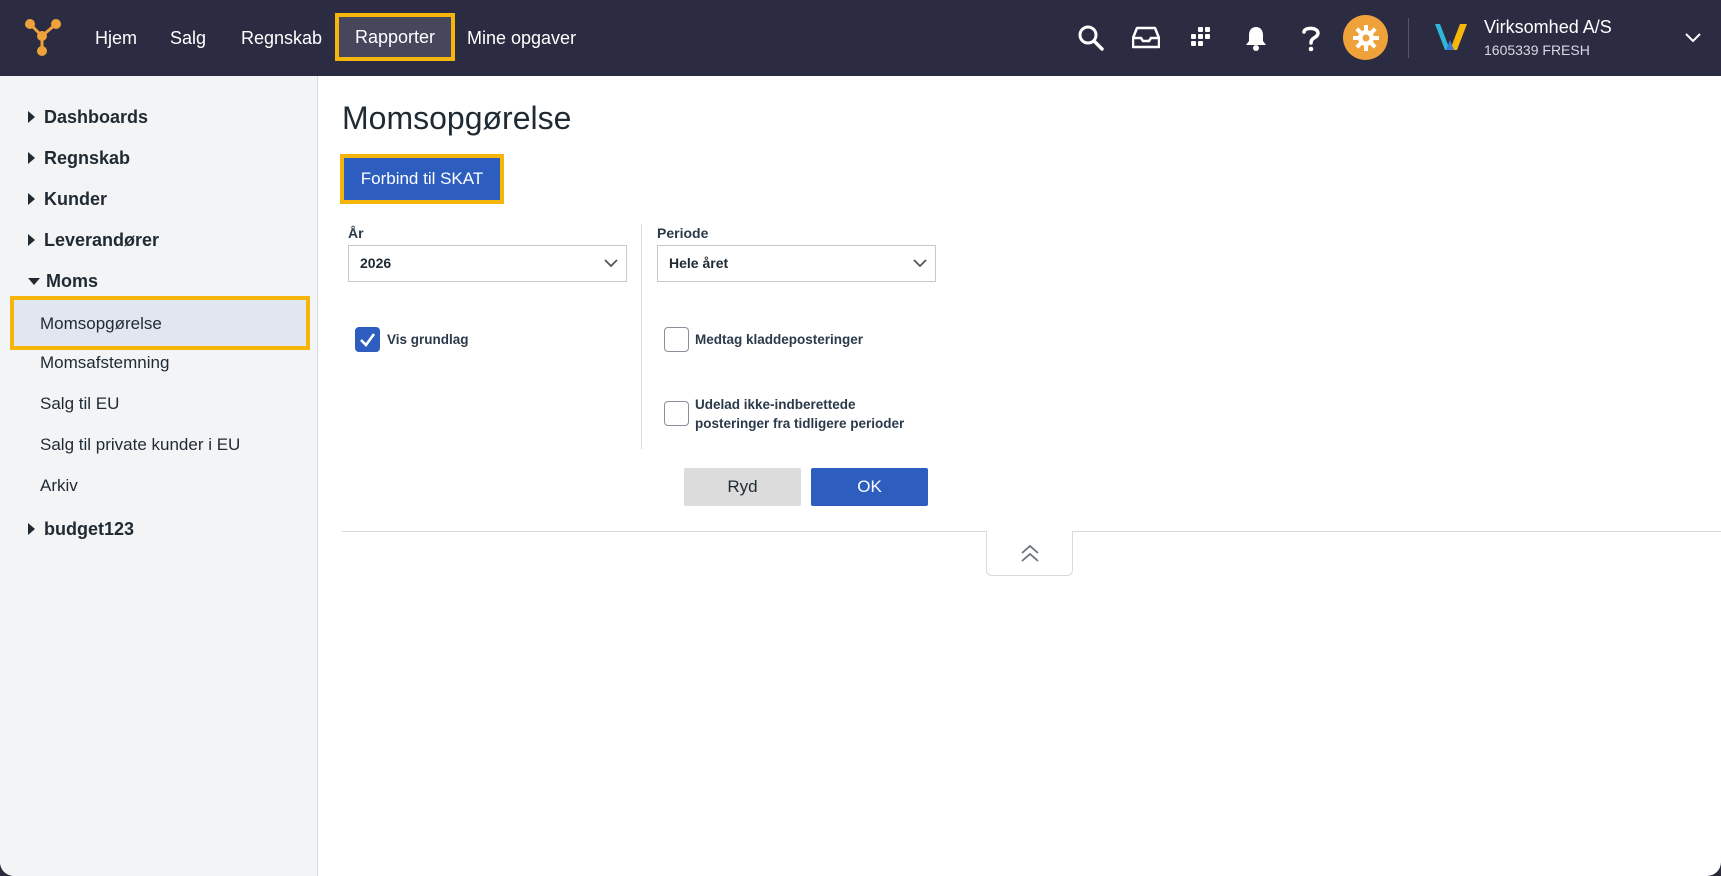 This screenshot has height=876, width=1721. What do you see at coordinates (676, 413) in the screenshot?
I see `udelad-checkbox` at bounding box center [676, 413].